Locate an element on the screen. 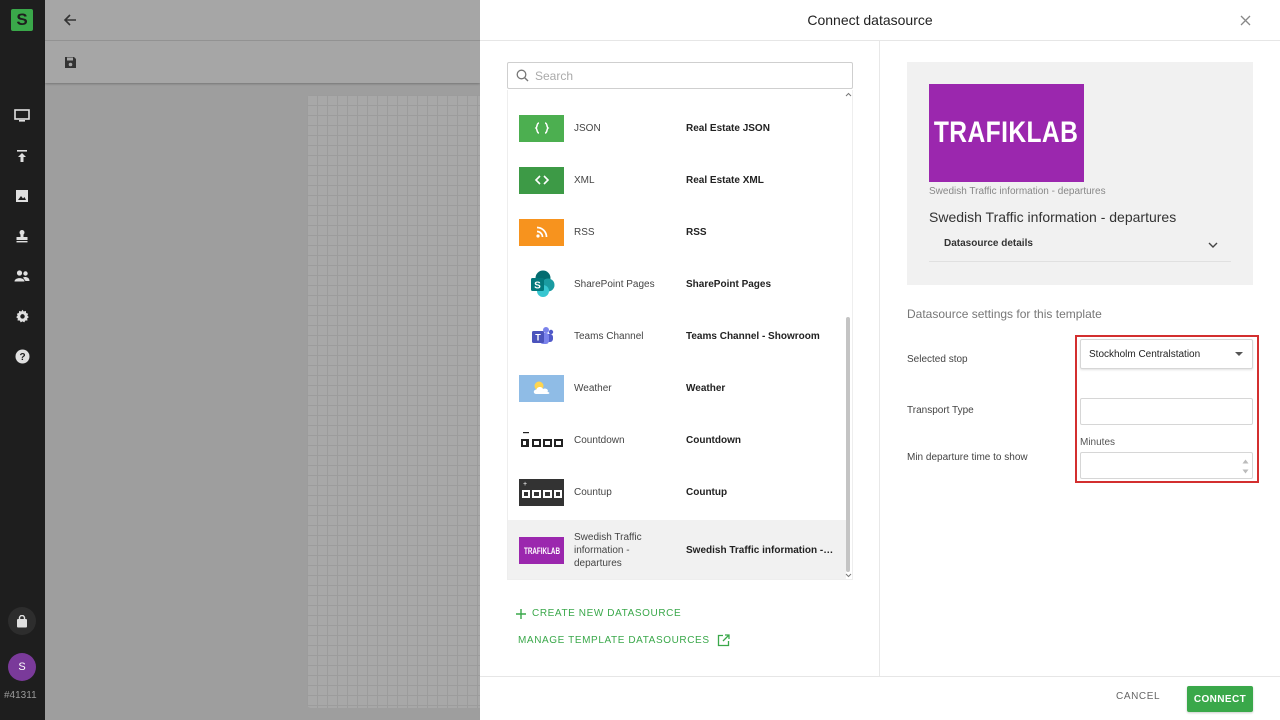  settings-heading: Datasource settings for this template is located at coordinates (1004, 314).